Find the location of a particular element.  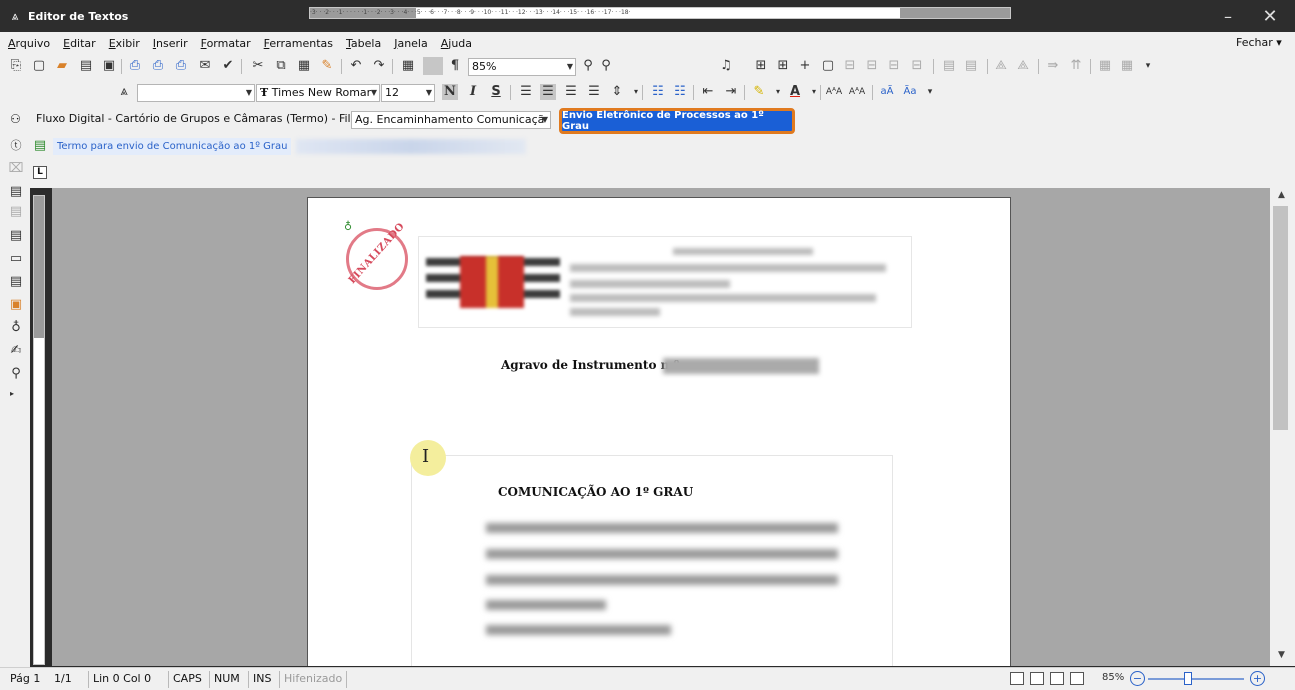

delete-row-icon: ▤ is located at coordinates (949, 66).